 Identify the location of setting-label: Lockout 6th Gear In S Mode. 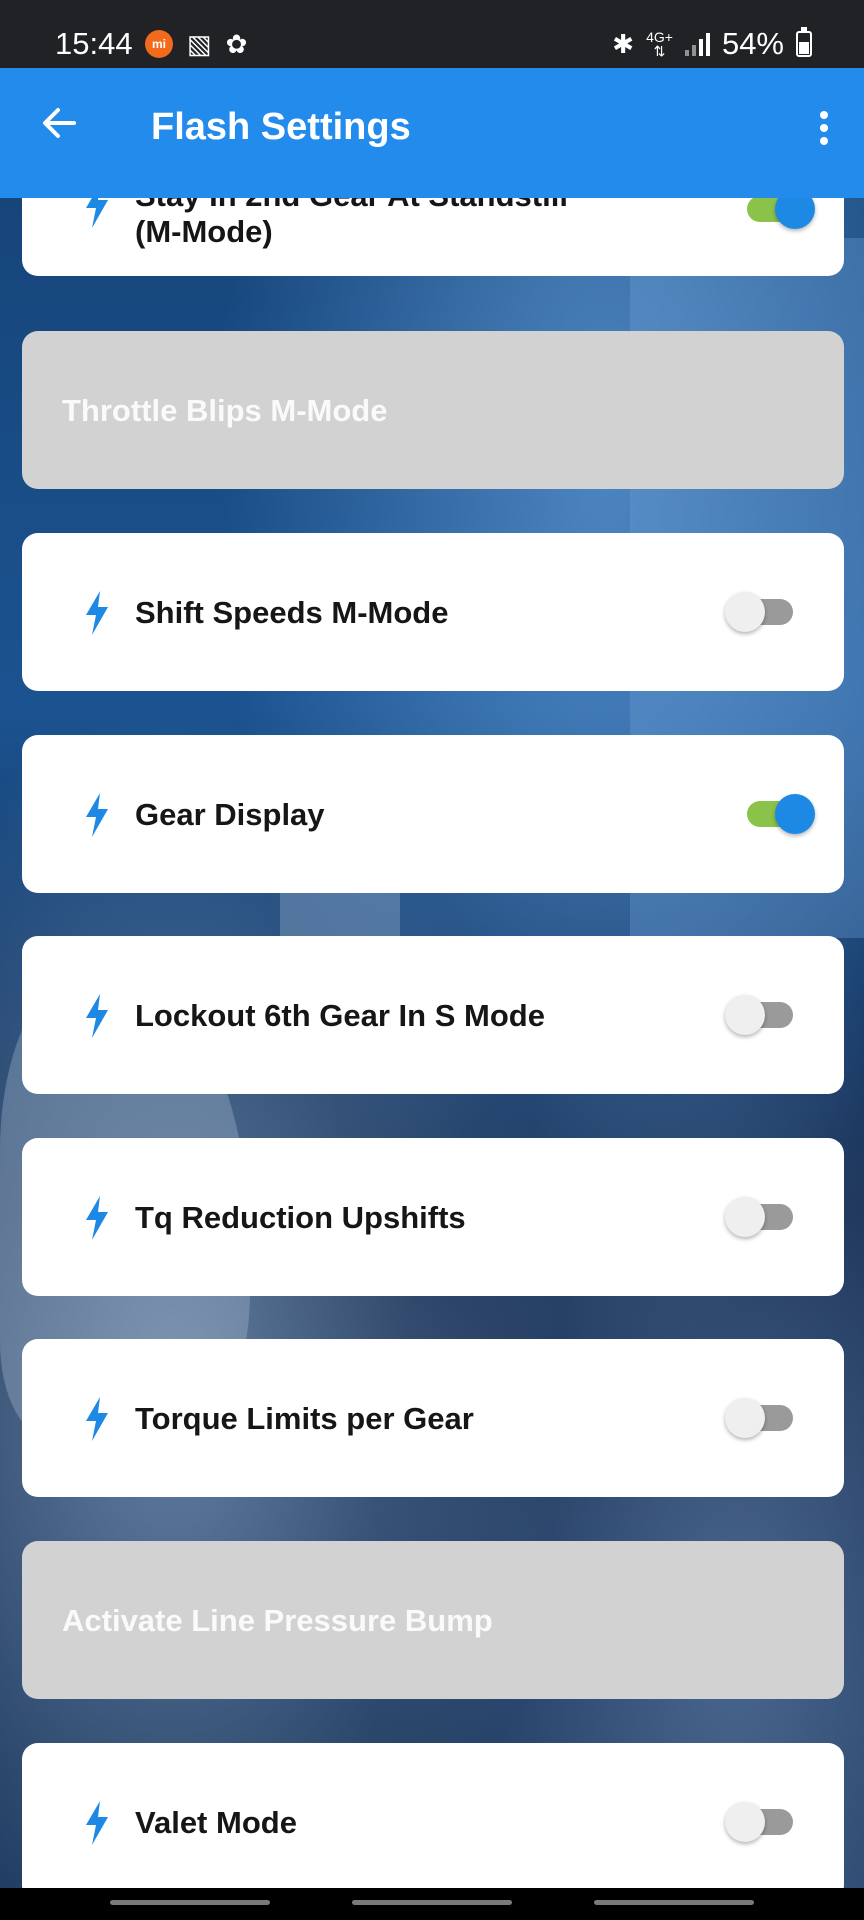
(340, 1015).